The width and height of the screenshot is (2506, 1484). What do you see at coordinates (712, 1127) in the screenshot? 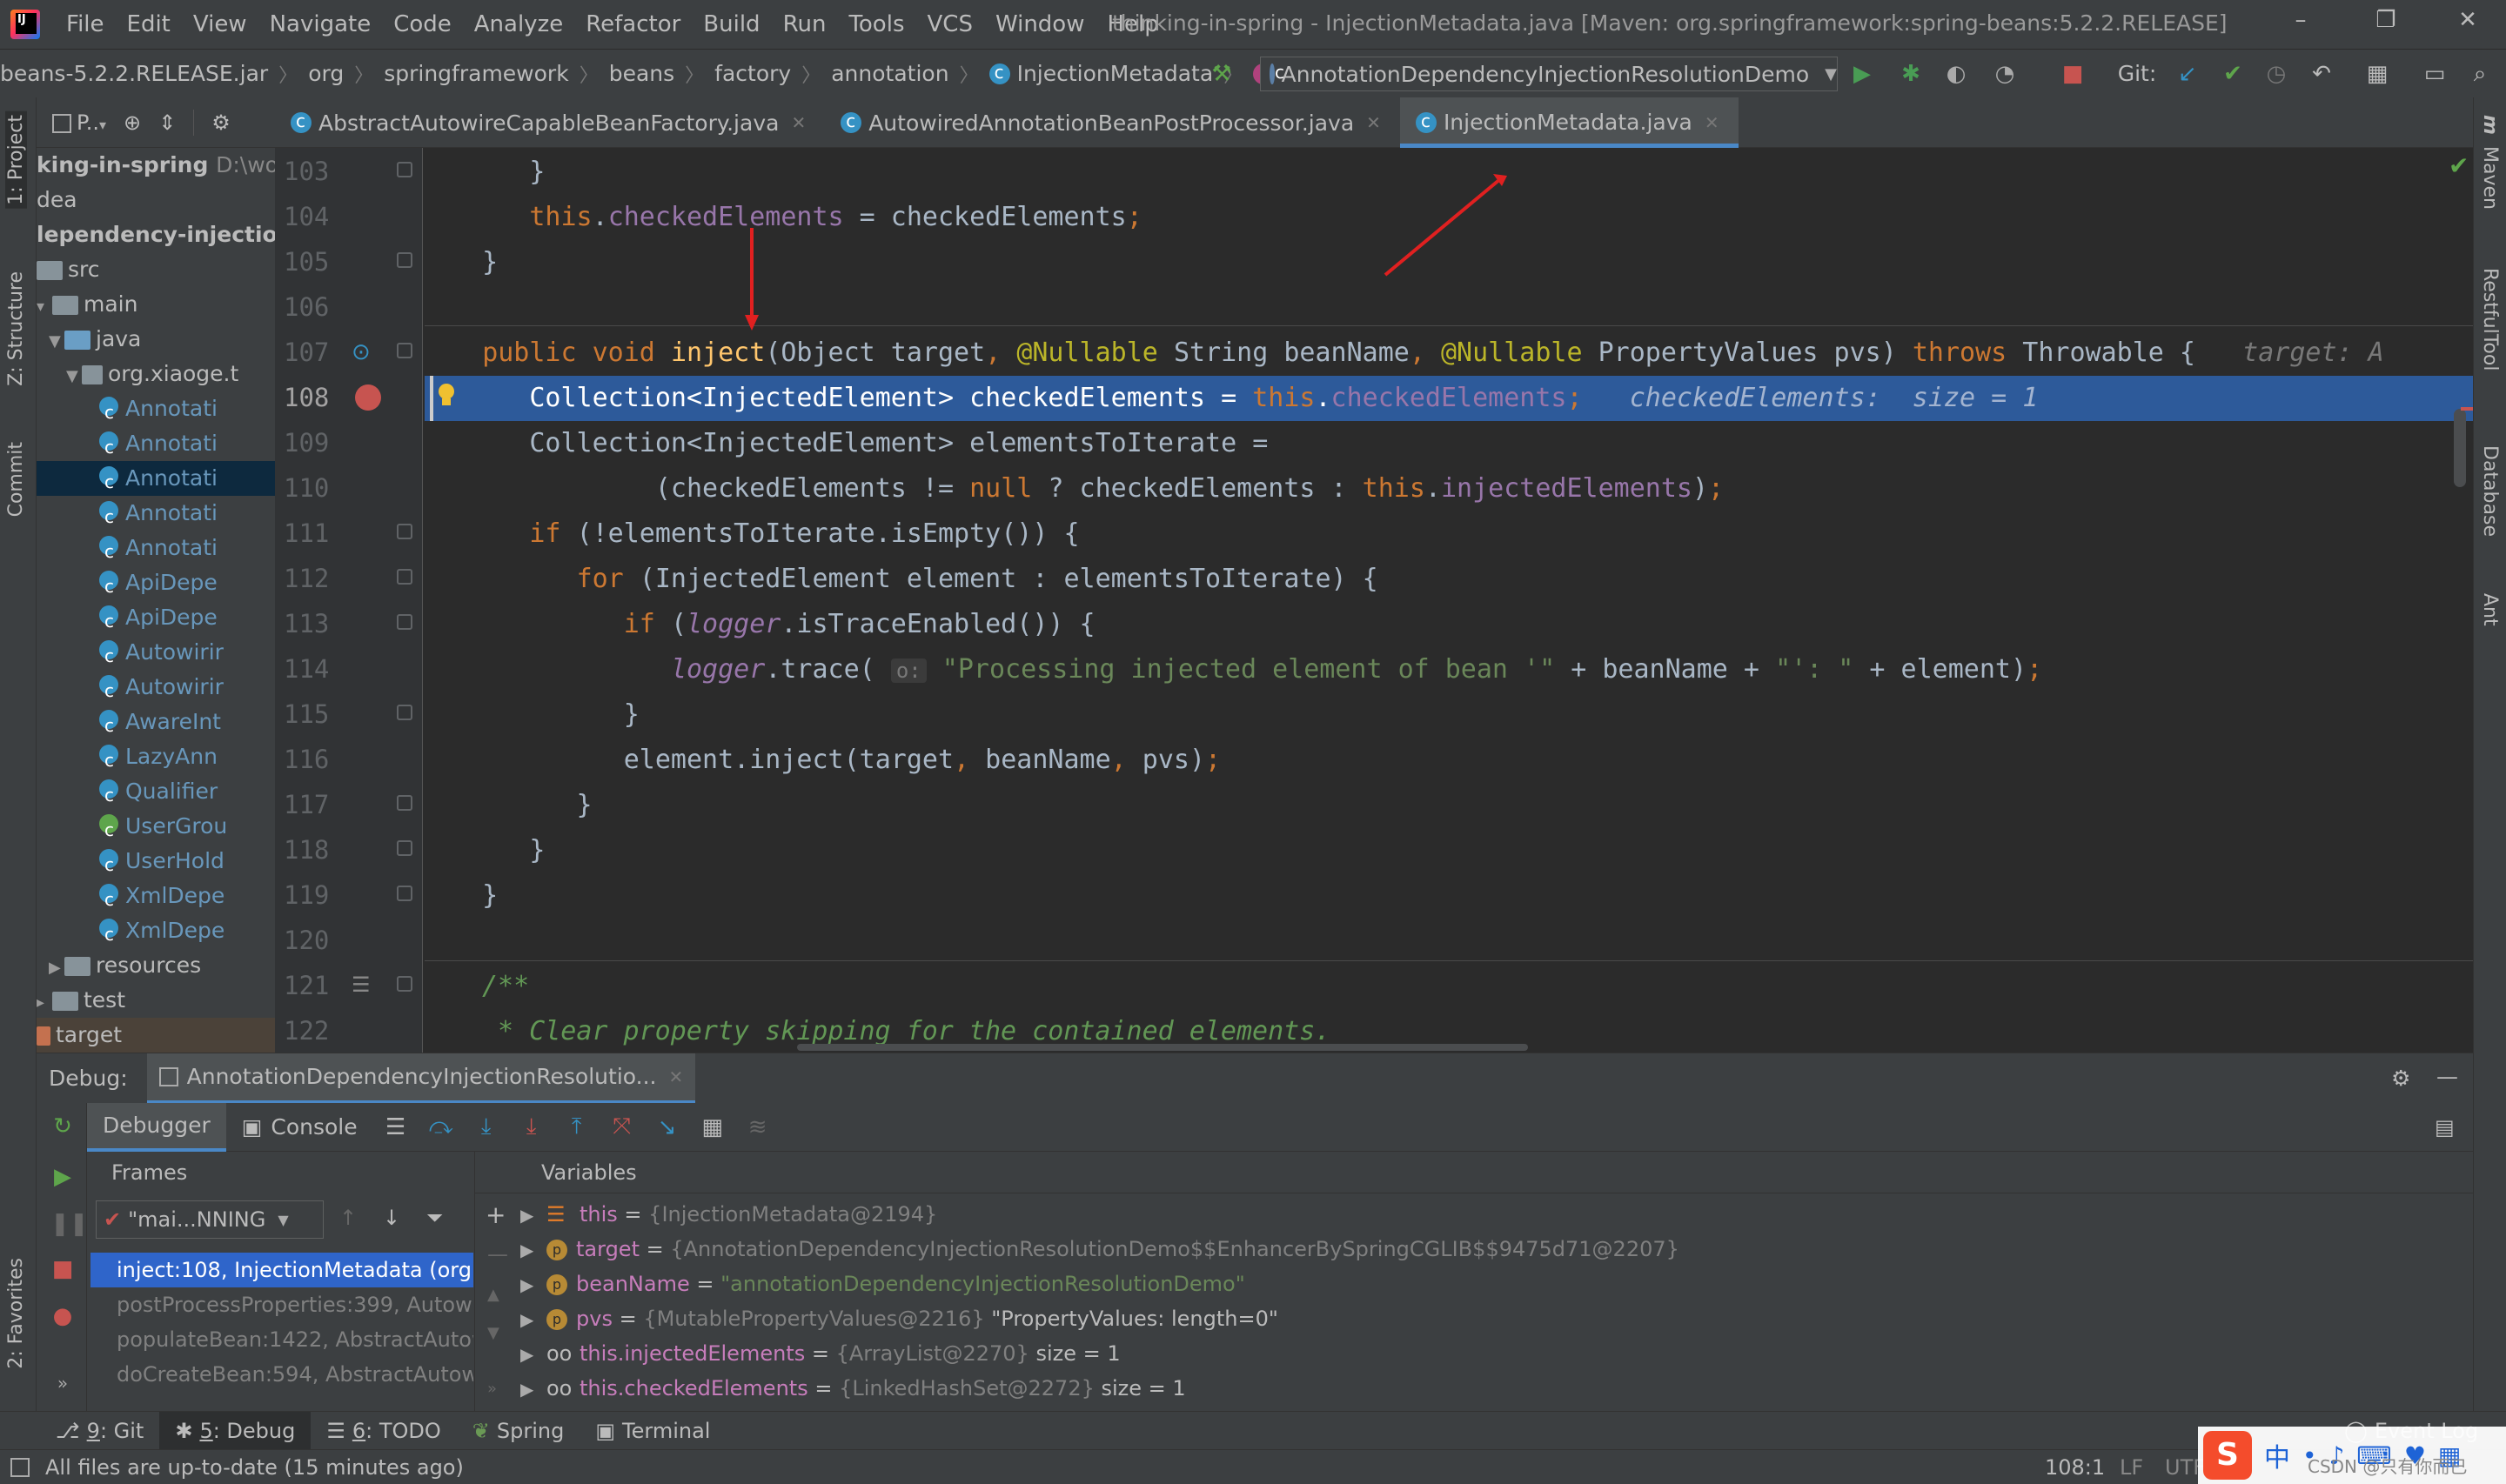
I see `evaluate-expression-icon: ▦` at bounding box center [712, 1127].